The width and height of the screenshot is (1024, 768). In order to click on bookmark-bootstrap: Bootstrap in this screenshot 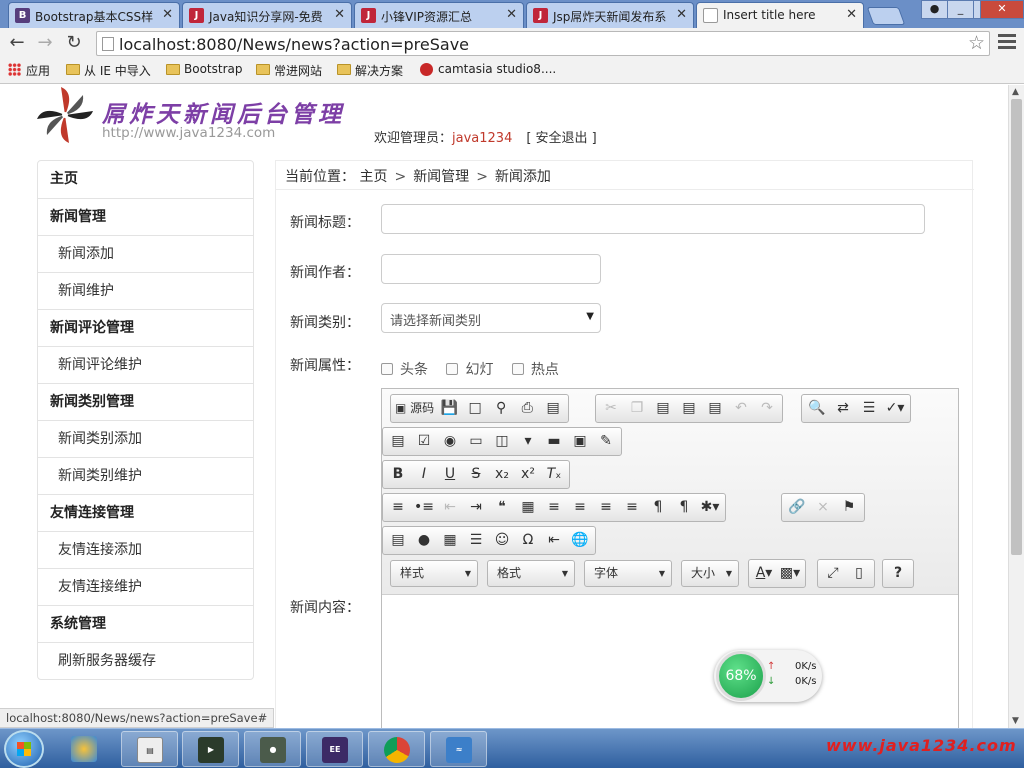, I will do `click(204, 69)`.